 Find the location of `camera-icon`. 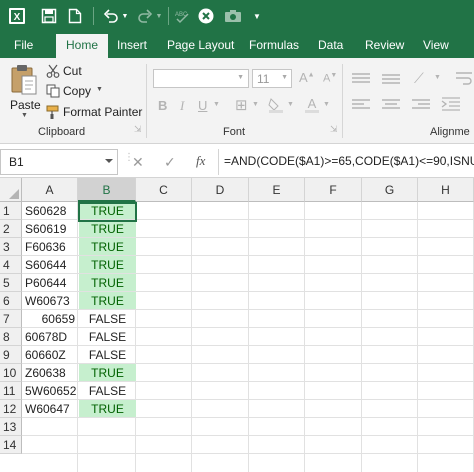

camera-icon is located at coordinates (233, 16).